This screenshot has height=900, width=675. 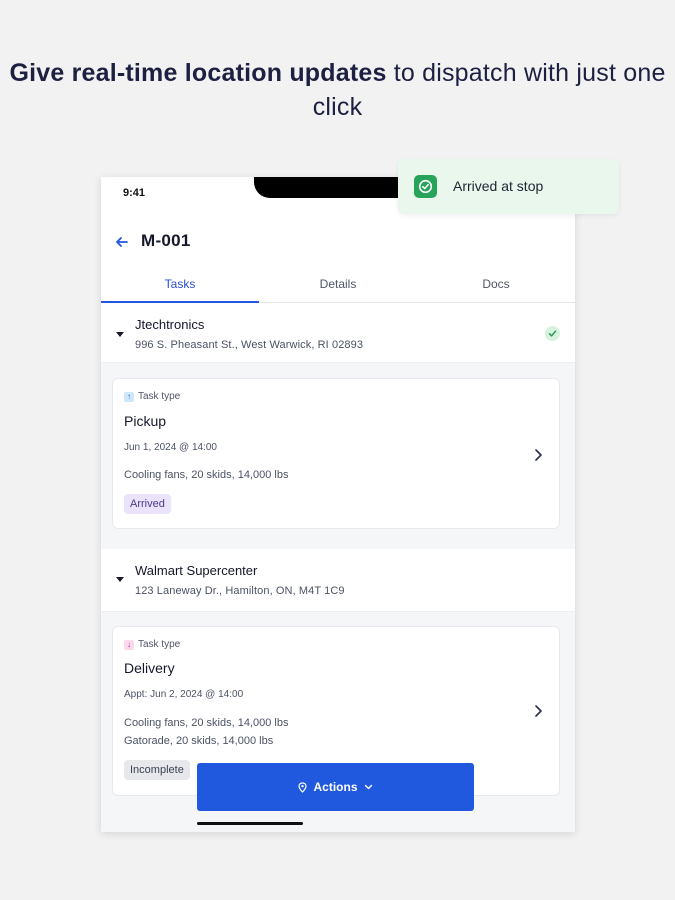 What do you see at coordinates (184, 694) in the screenshot?
I see `task-date: Appt: Jun 2, 2024 @ 14:00` at bounding box center [184, 694].